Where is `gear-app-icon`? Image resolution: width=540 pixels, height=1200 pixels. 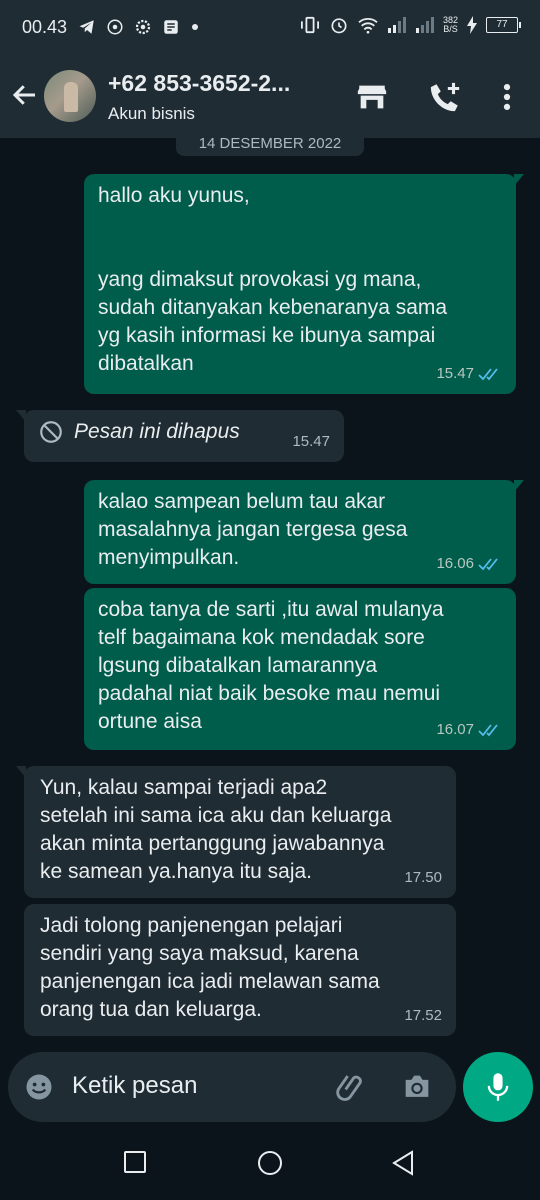
gear-app-icon is located at coordinates (143, 27).